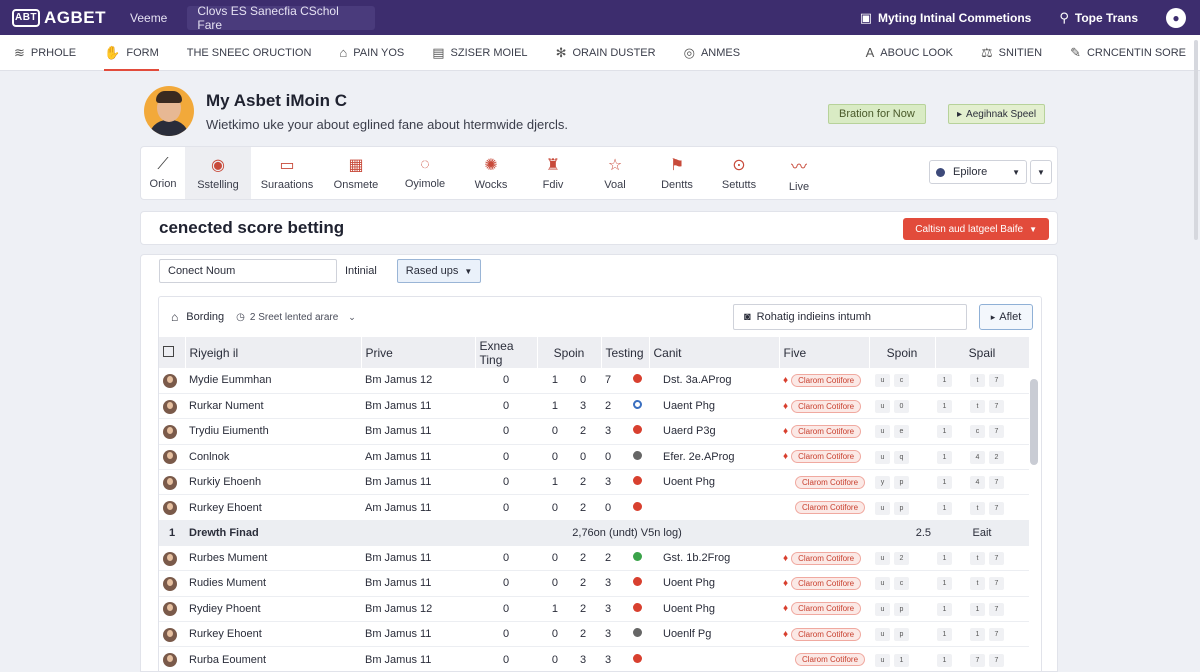  I want to click on col-header: Exnea Ting, so click(506, 352).